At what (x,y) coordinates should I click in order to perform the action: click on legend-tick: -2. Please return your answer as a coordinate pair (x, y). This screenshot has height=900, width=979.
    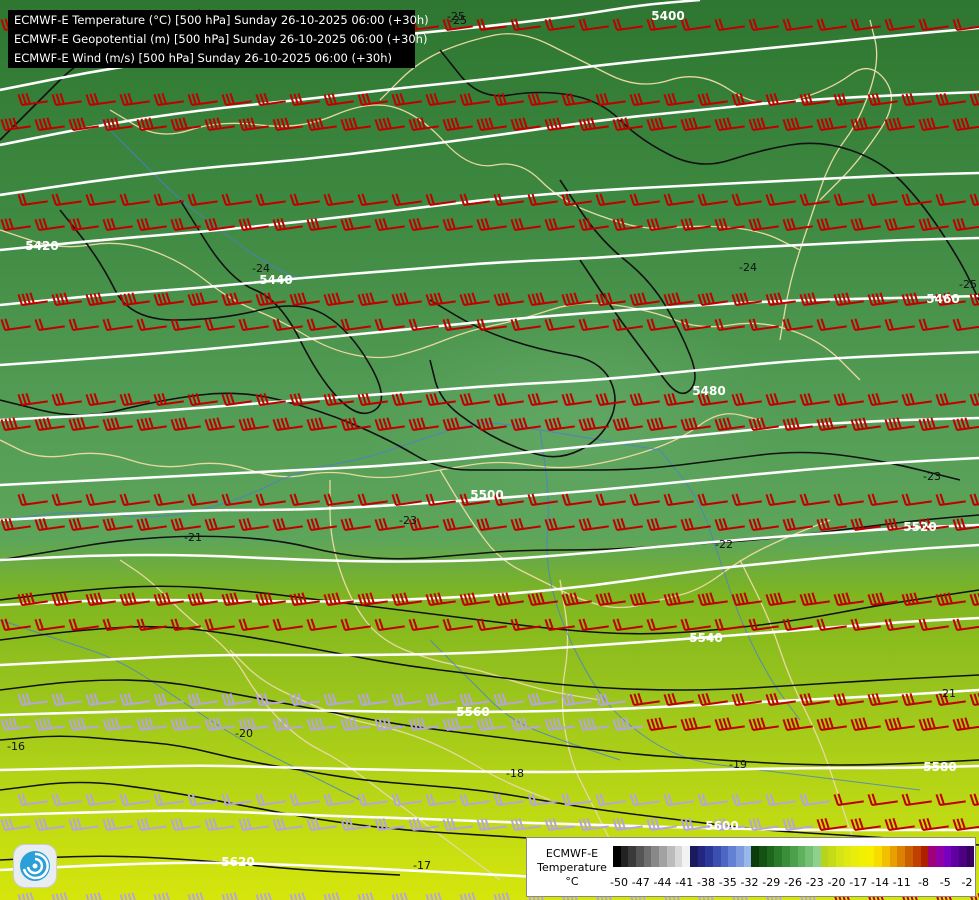
    Looking at the image, I should click on (967, 882).